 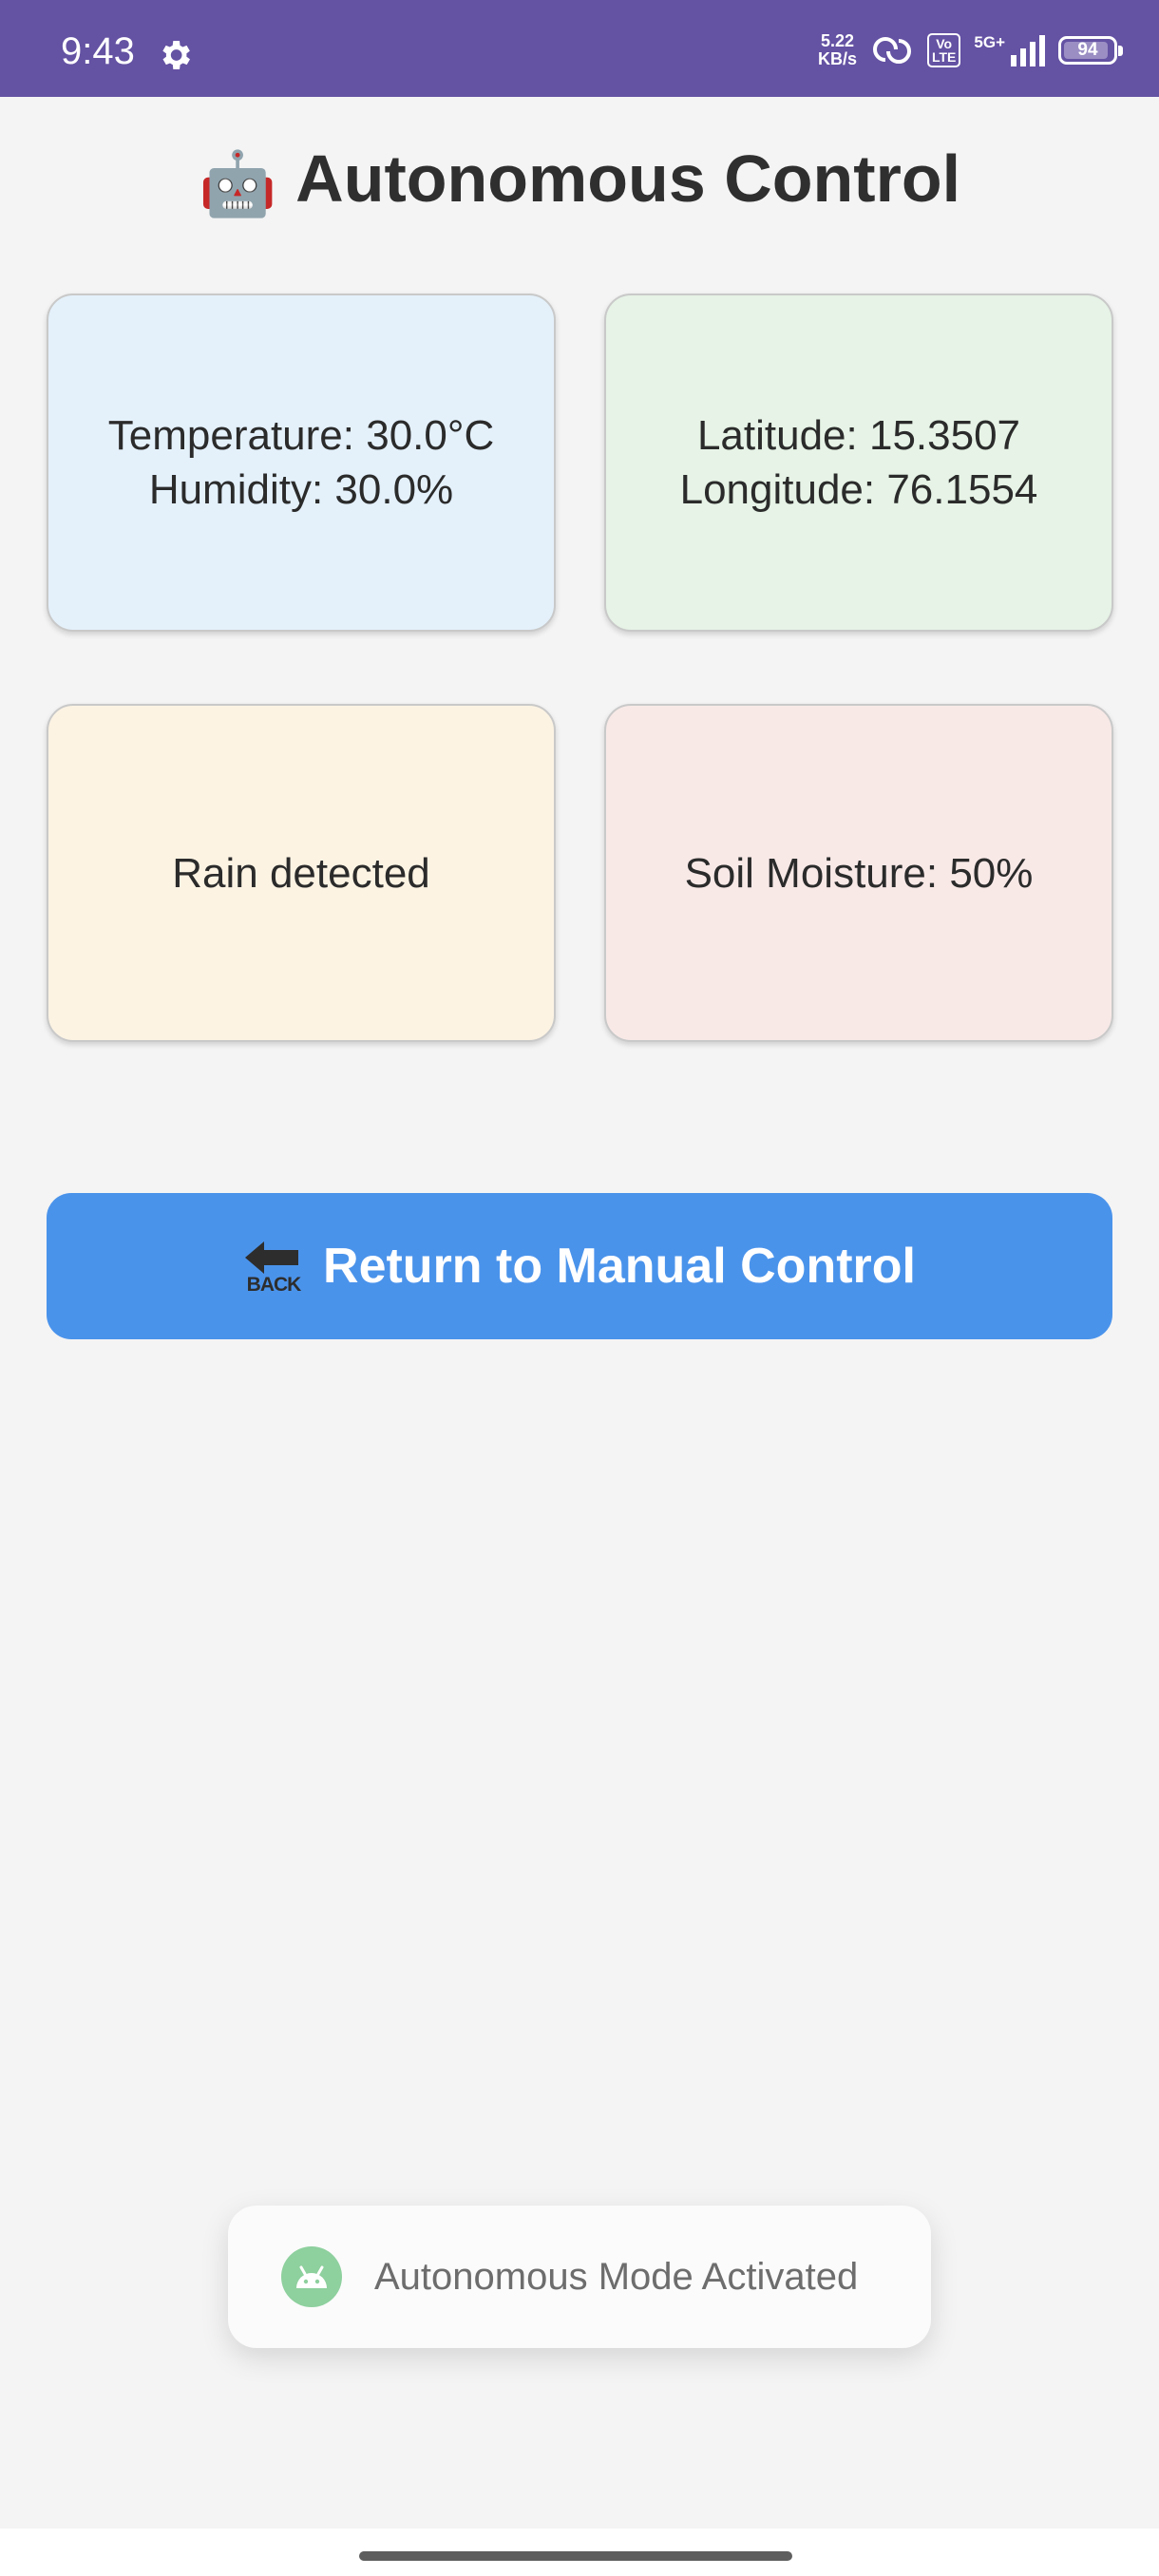 What do you see at coordinates (628, 179) in the screenshot?
I see `page-title-text: Autonomous Control` at bounding box center [628, 179].